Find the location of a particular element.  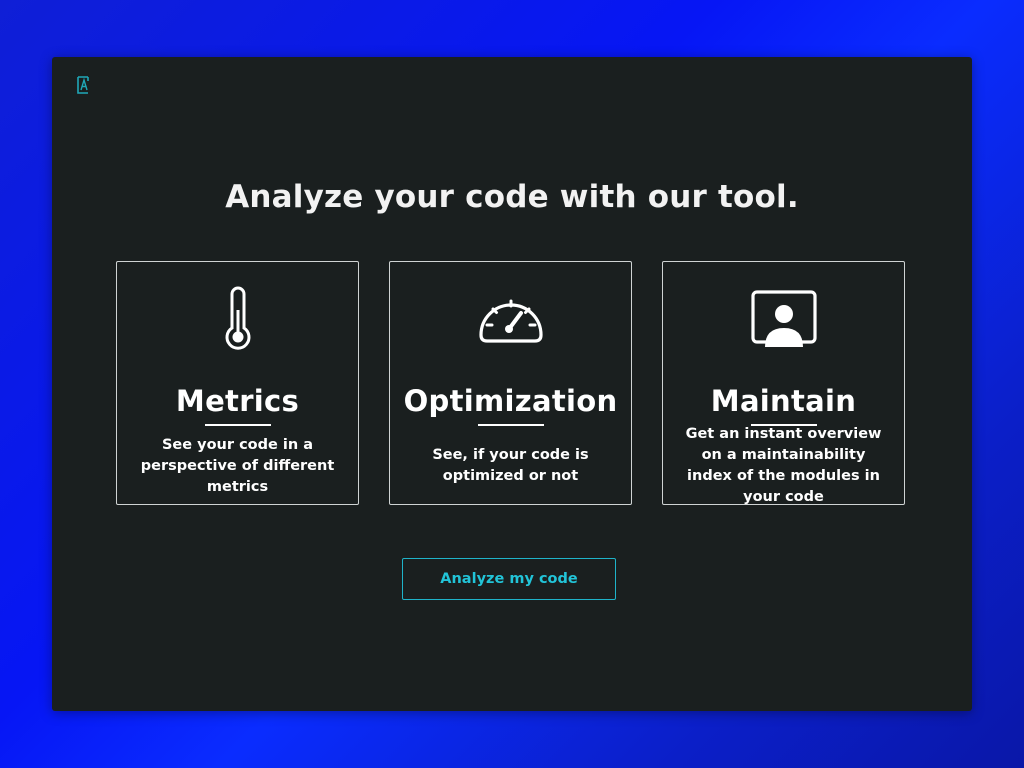

speedometer-icon is located at coordinates (511, 321).